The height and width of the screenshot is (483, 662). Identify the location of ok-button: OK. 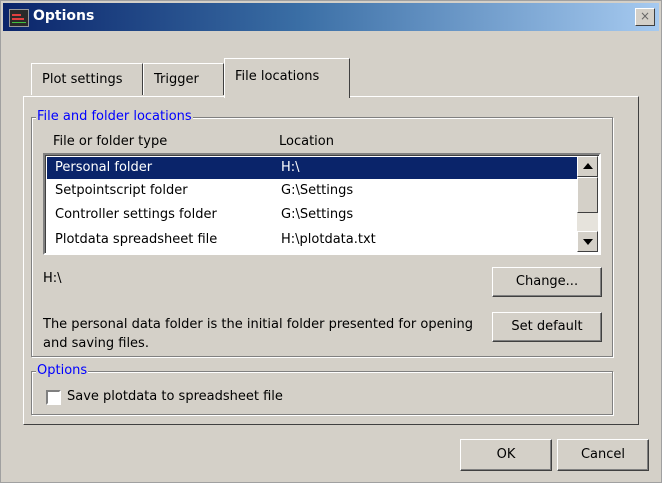
(506, 455).